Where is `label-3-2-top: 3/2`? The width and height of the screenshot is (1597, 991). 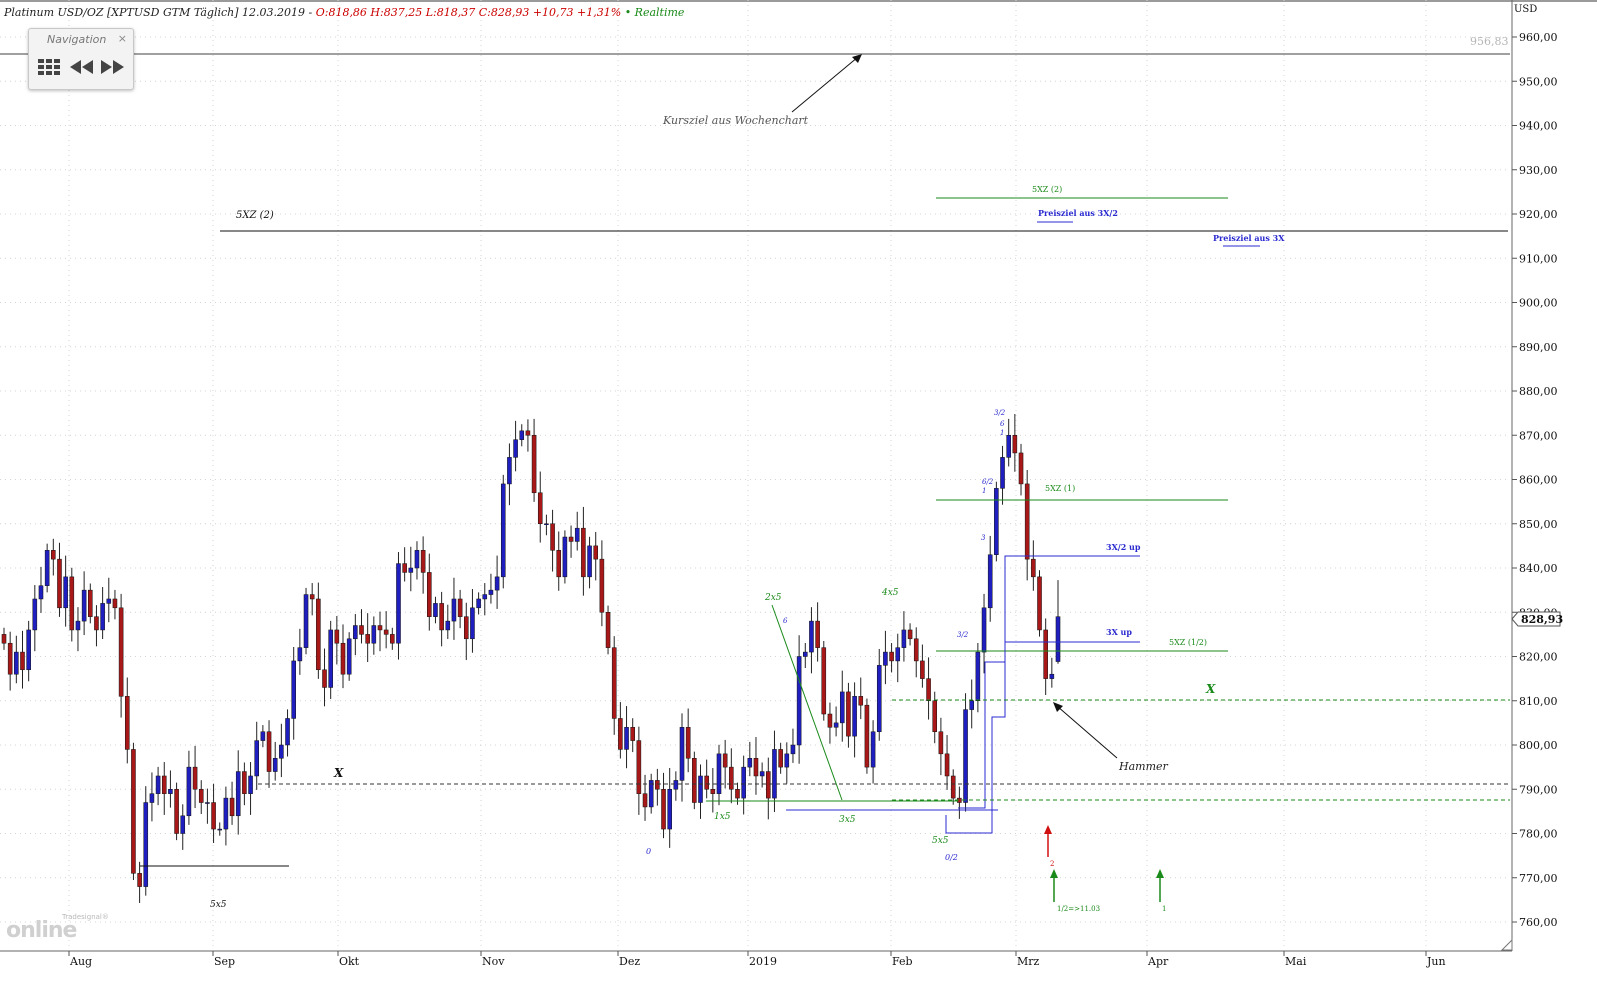
label-3-2-top: 3/2 is located at coordinates (1000, 413).